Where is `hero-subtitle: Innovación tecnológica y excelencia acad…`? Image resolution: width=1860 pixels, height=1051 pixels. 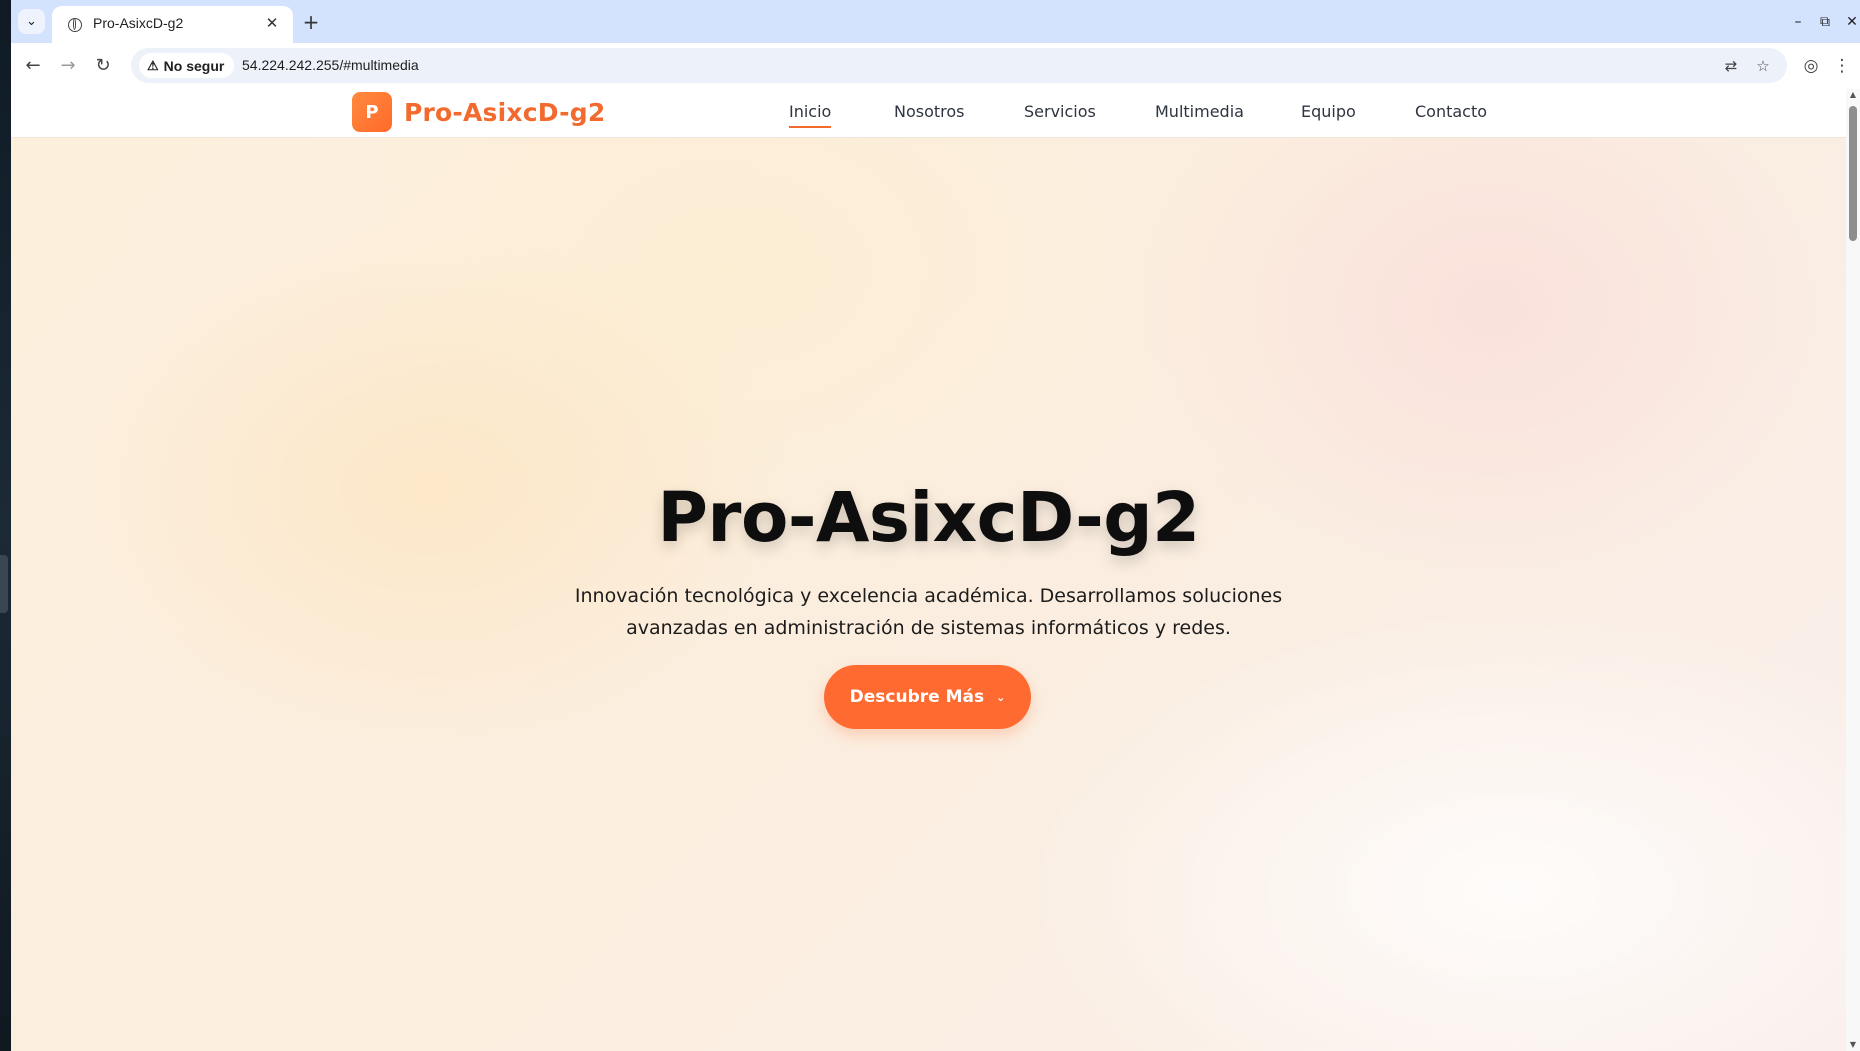 hero-subtitle: Innovación tecnológica y excelencia acad… is located at coordinates (928, 612).